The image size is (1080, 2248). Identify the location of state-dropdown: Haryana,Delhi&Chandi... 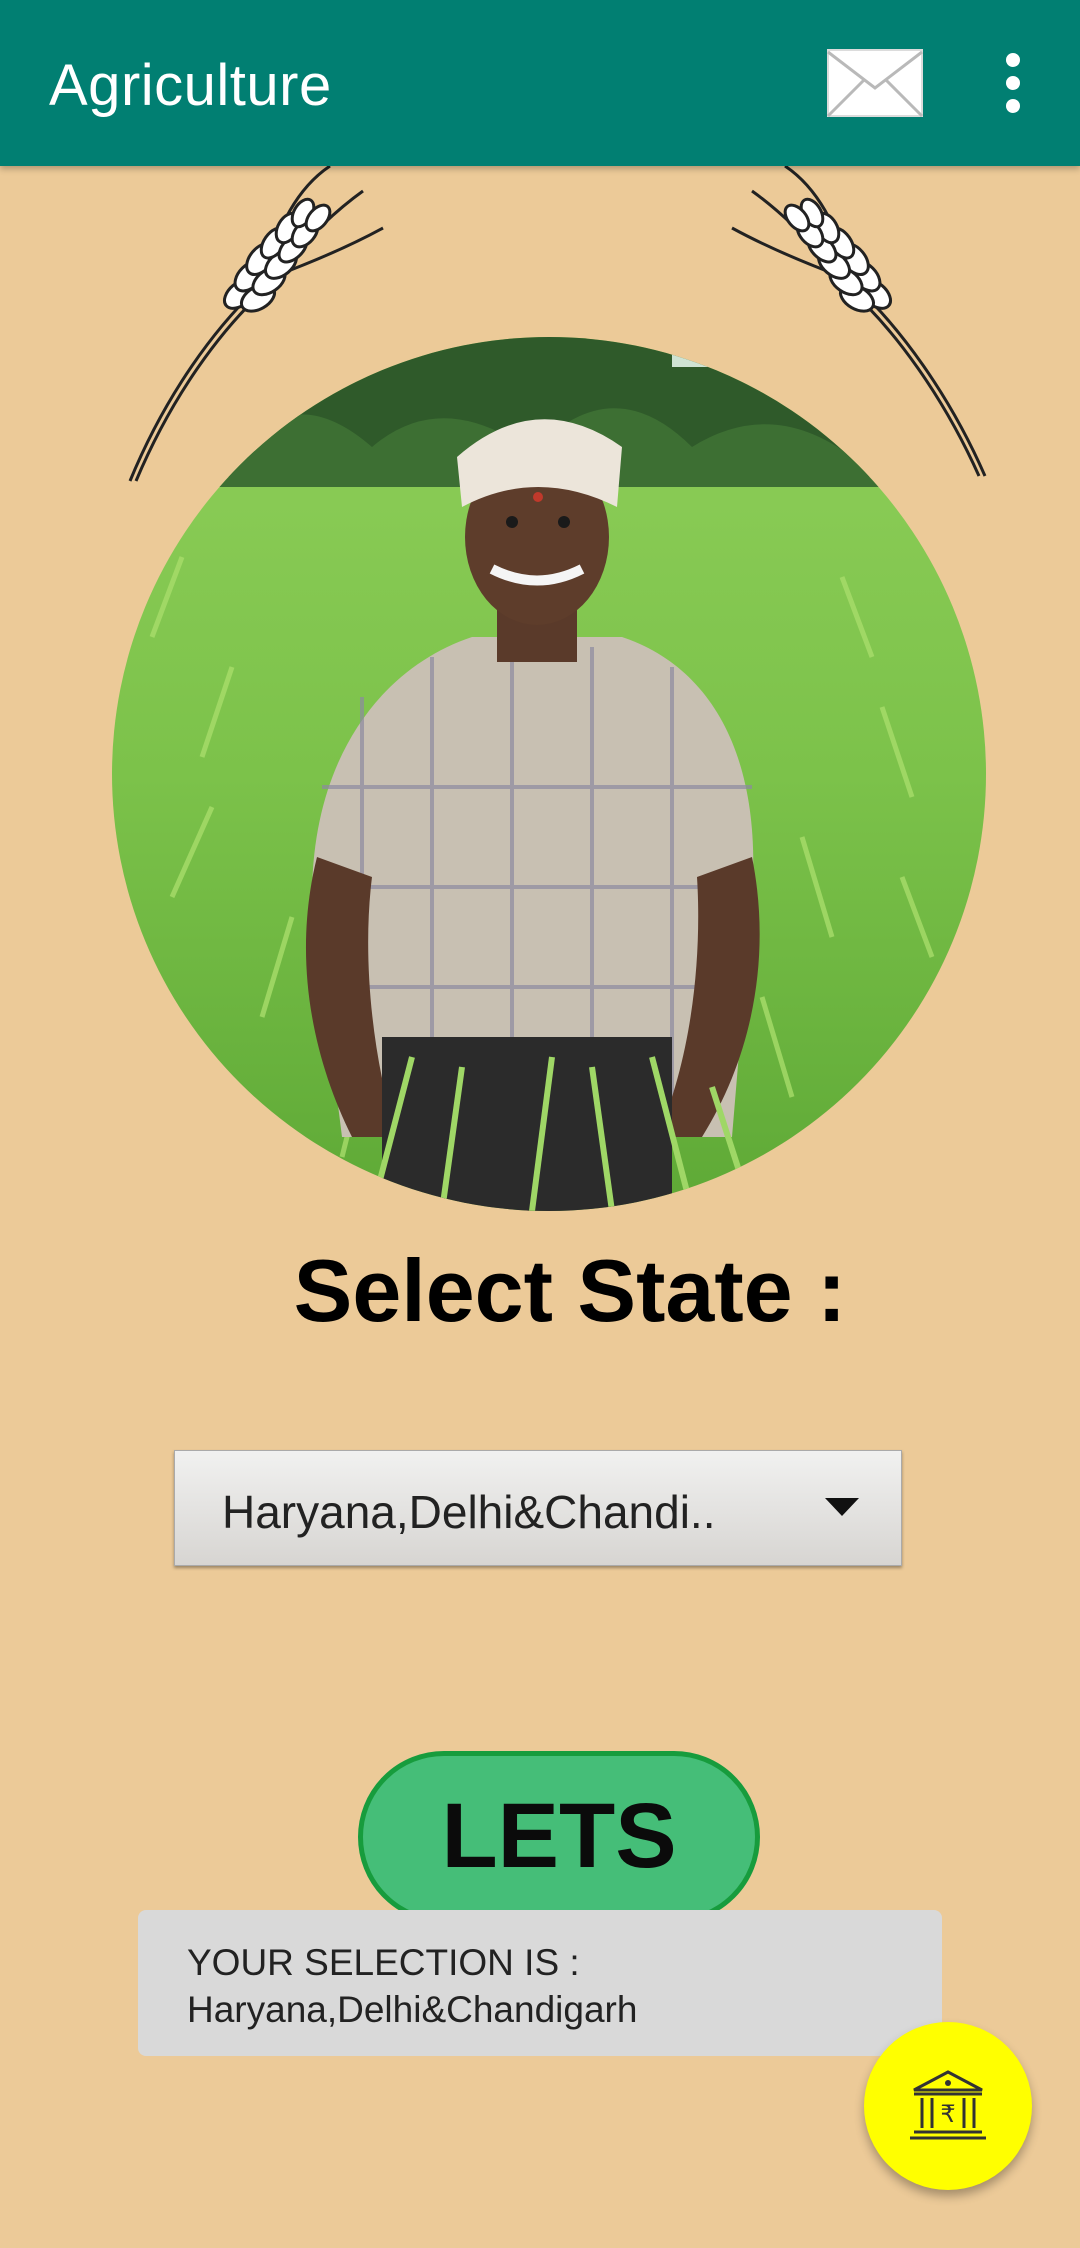
(538, 1508).